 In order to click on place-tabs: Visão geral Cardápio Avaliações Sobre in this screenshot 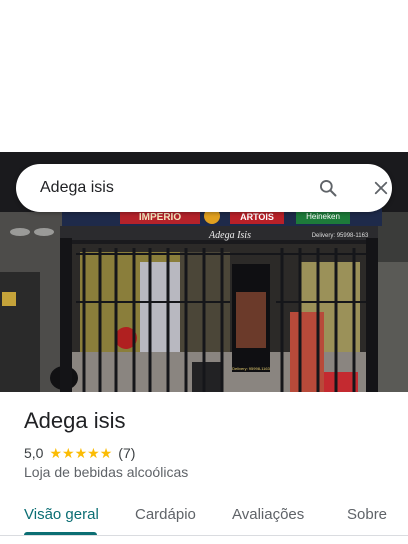, I will do `click(204, 516)`.